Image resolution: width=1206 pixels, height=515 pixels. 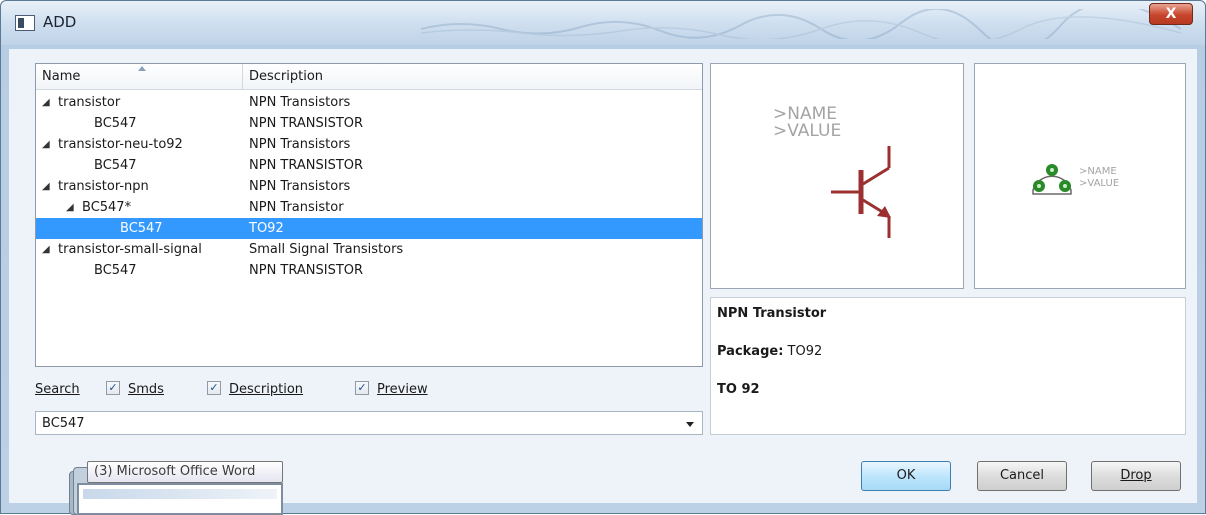 What do you see at coordinates (369, 102) in the screenshot?
I see `tree-row: ◢ transistor NPN Transistors` at bounding box center [369, 102].